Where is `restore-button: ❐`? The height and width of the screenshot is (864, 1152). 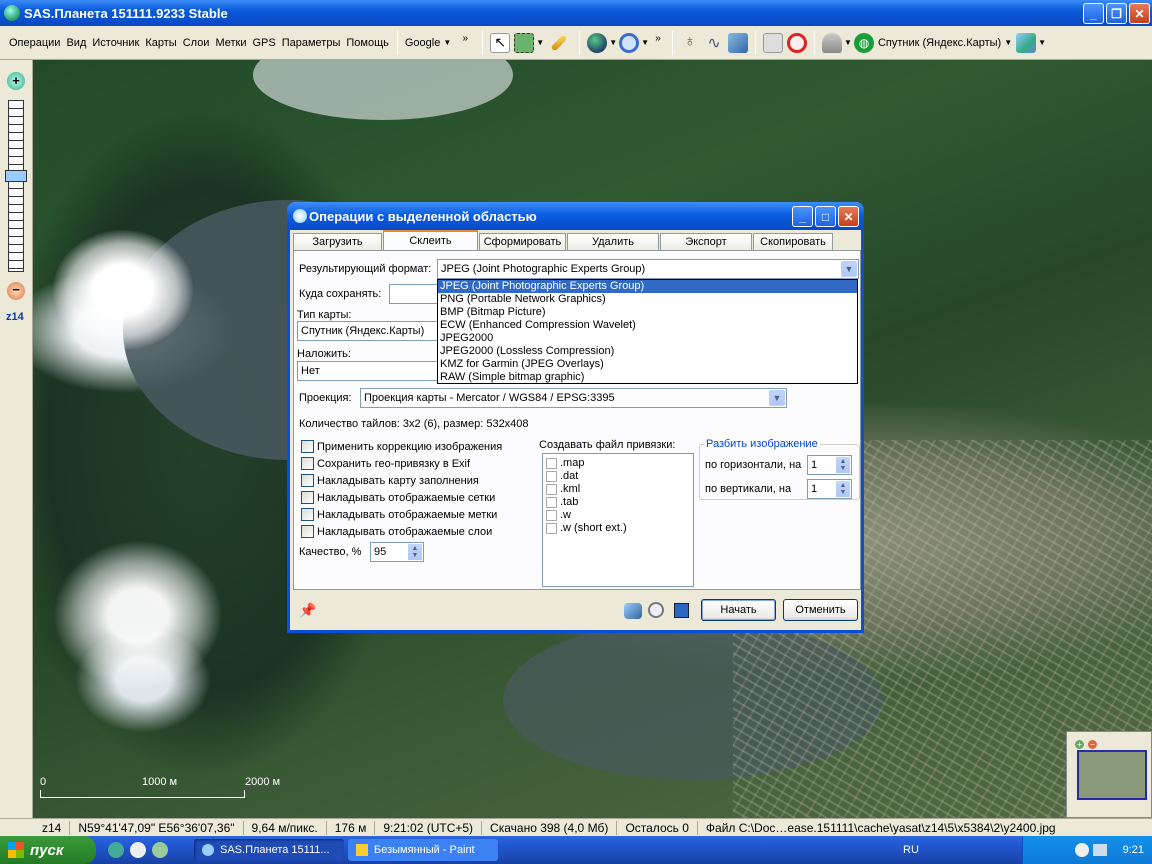
restore-button: ❐ is located at coordinates (1116, 13).